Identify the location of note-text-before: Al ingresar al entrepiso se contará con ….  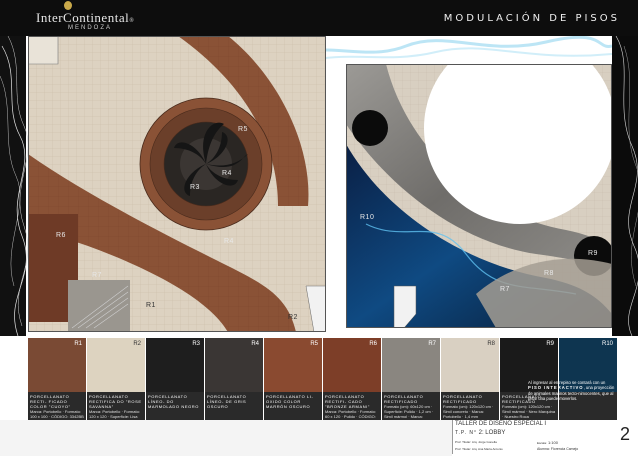
(567, 382).